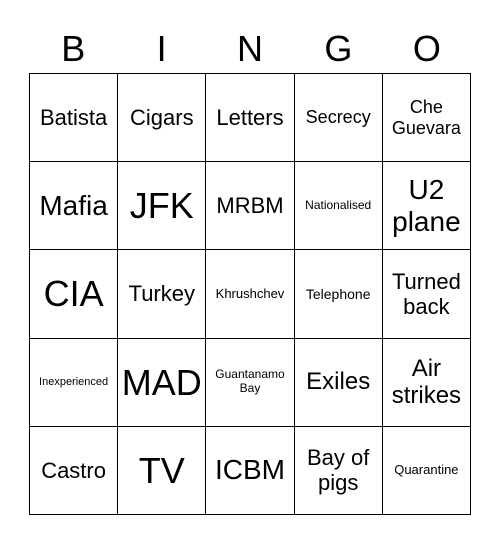 The width and height of the screenshot is (500, 544). Describe the element at coordinates (250, 118) in the screenshot. I see `bingo-cell: Letters` at that location.